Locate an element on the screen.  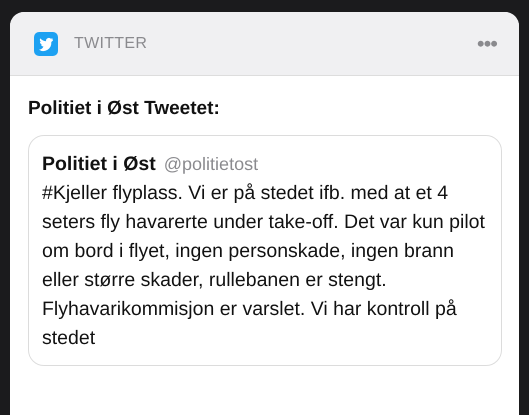
notification-title: Politiet i Øst Tweetet: is located at coordinates (124, 109).